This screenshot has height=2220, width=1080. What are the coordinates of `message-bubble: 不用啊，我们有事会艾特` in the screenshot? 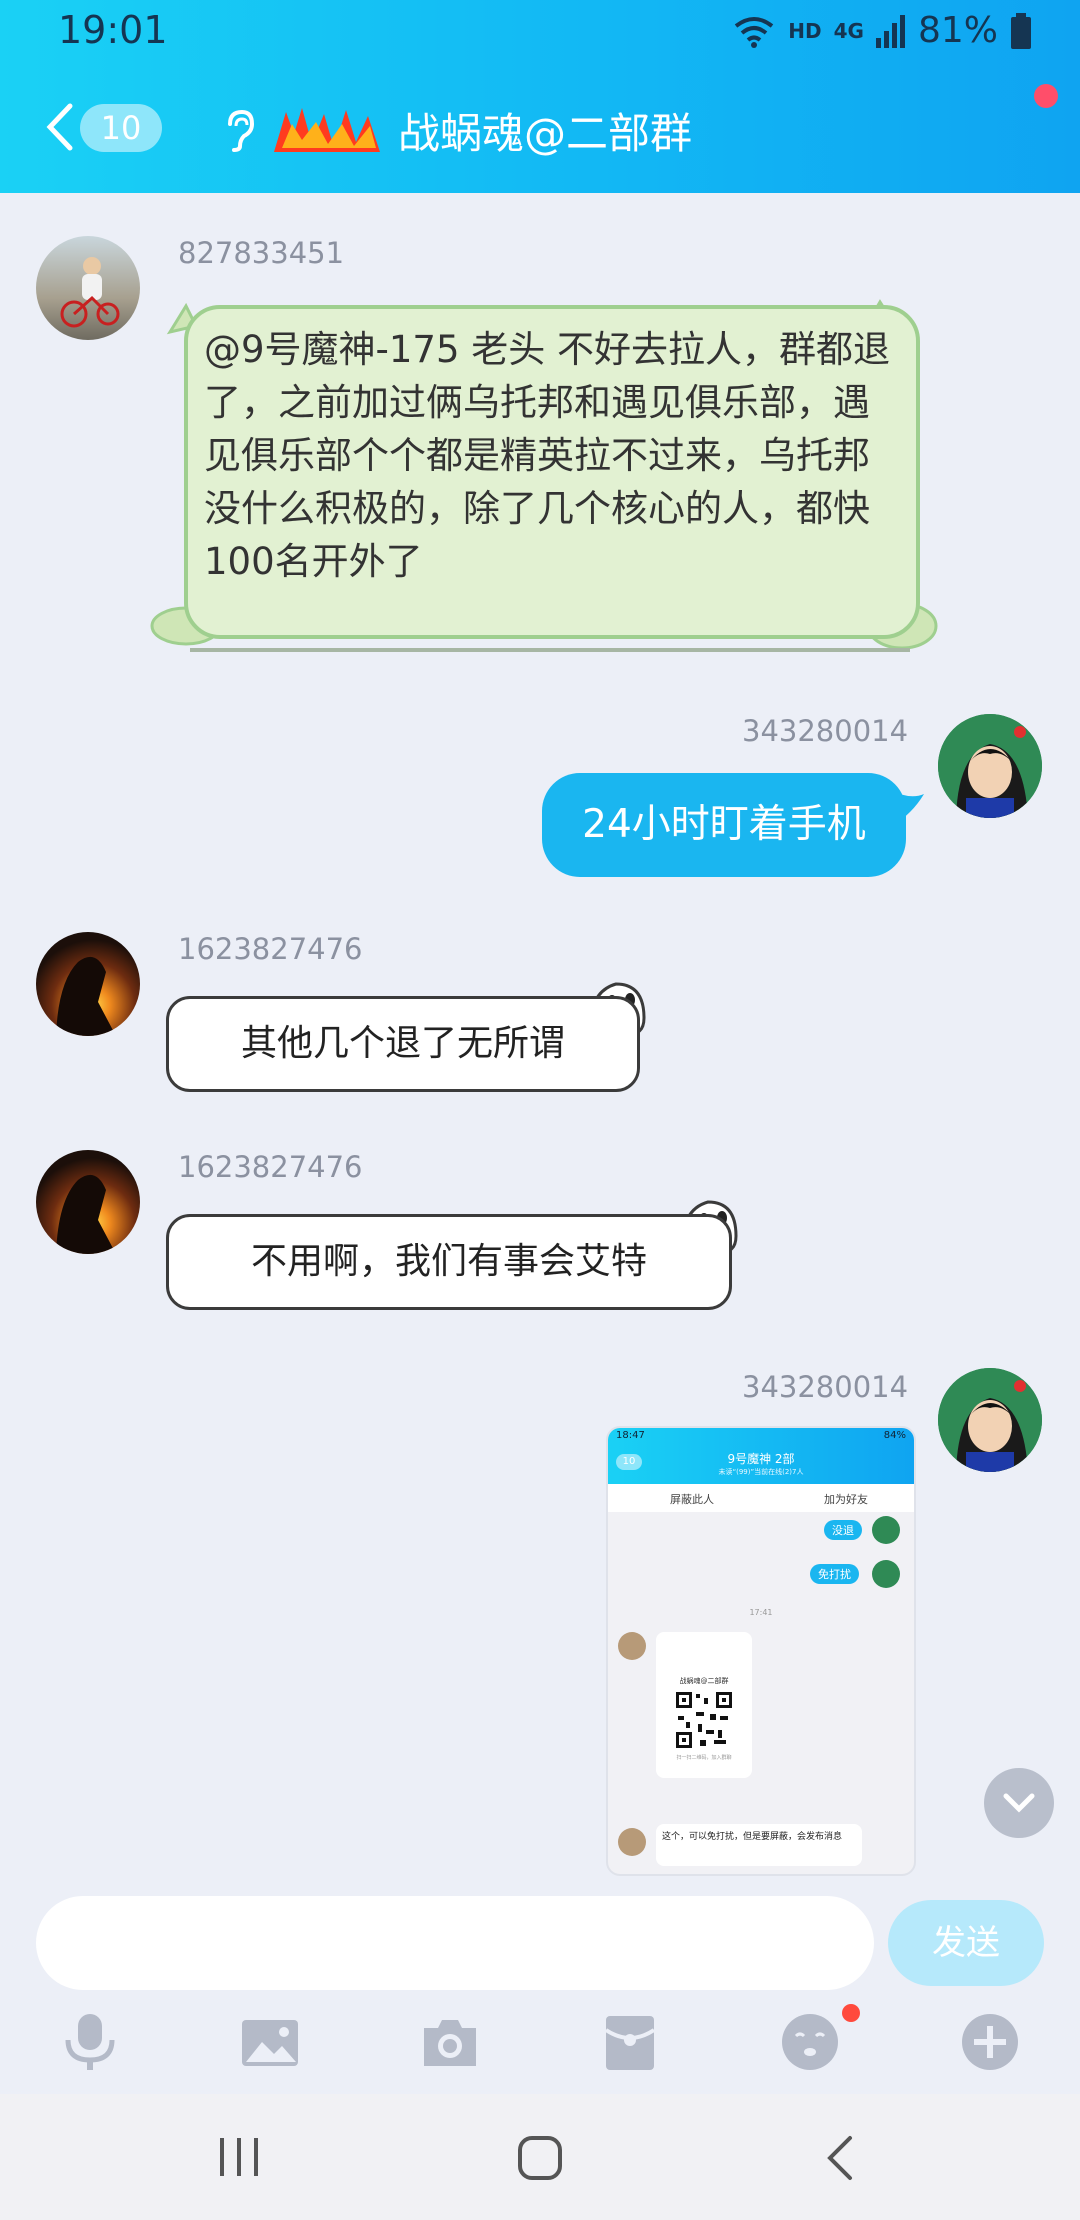 It's located at (449, 1262).